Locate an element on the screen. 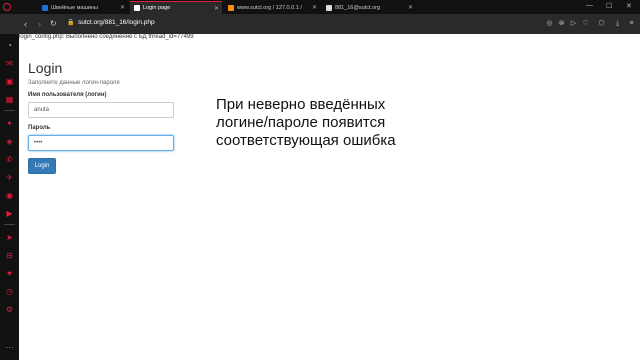 The height and width of the screenshot is (360, 640). tab-label: www.sutct.org / 127.0.0.1 / is located at coordinates (269, 7).